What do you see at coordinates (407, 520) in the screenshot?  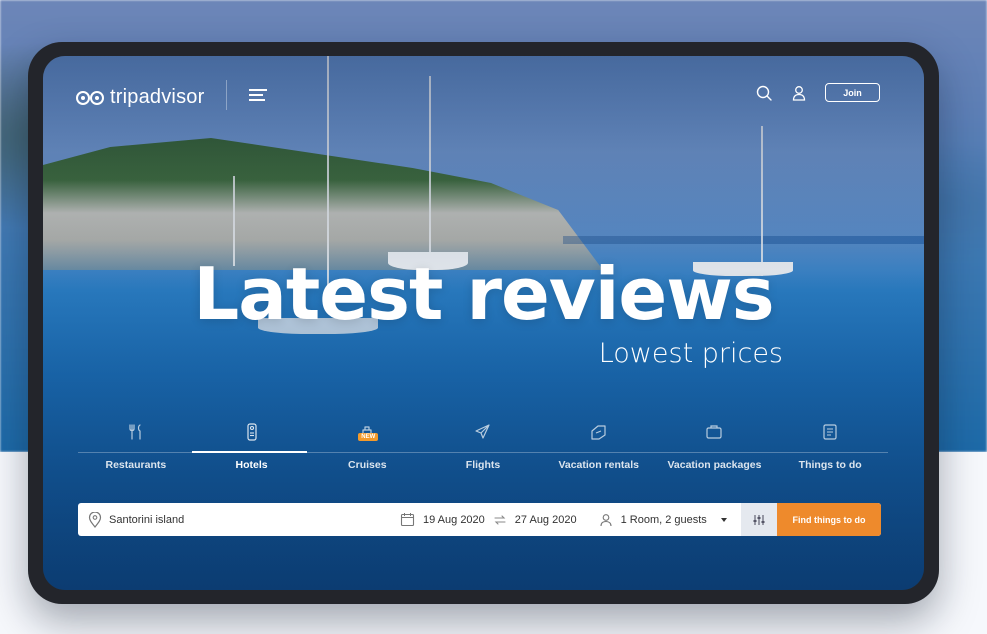 I see `calendar-icon` at bounding box center [407, 520].